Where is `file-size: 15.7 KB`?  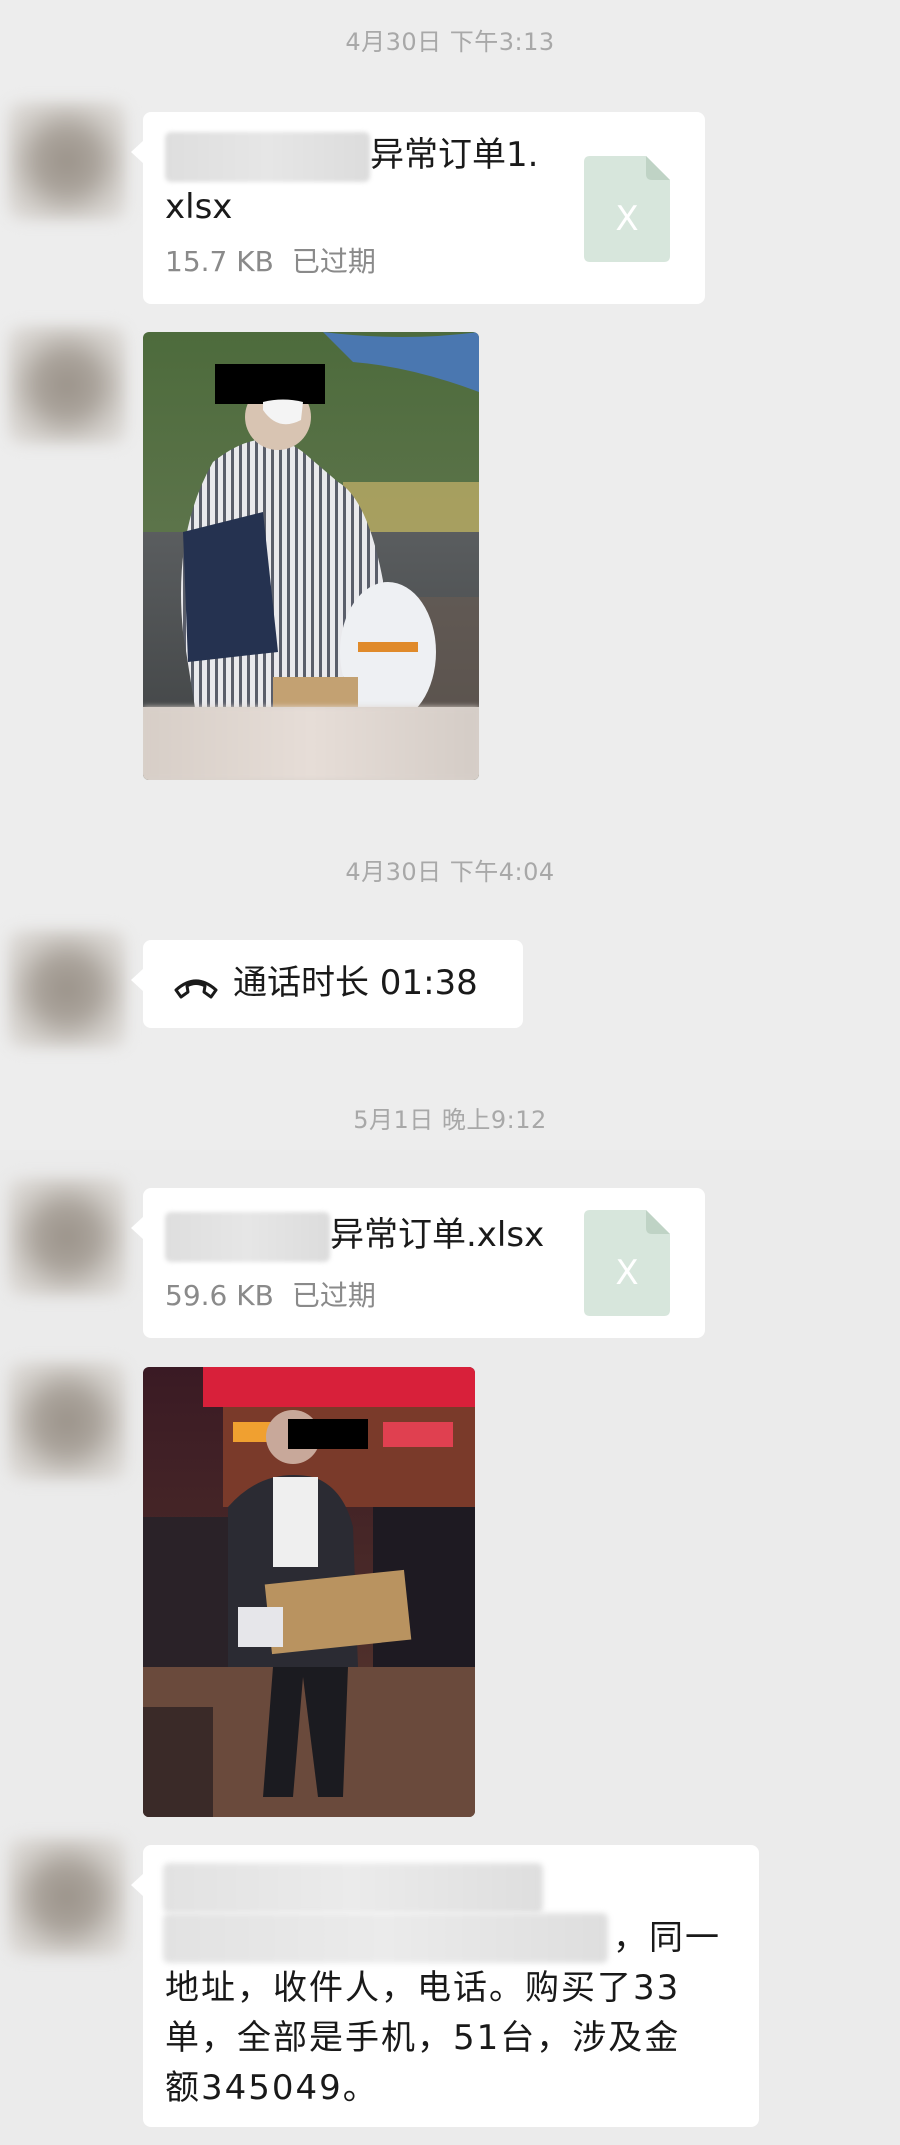
file-size: 15.7 KB is located at coordinates (219, 261).